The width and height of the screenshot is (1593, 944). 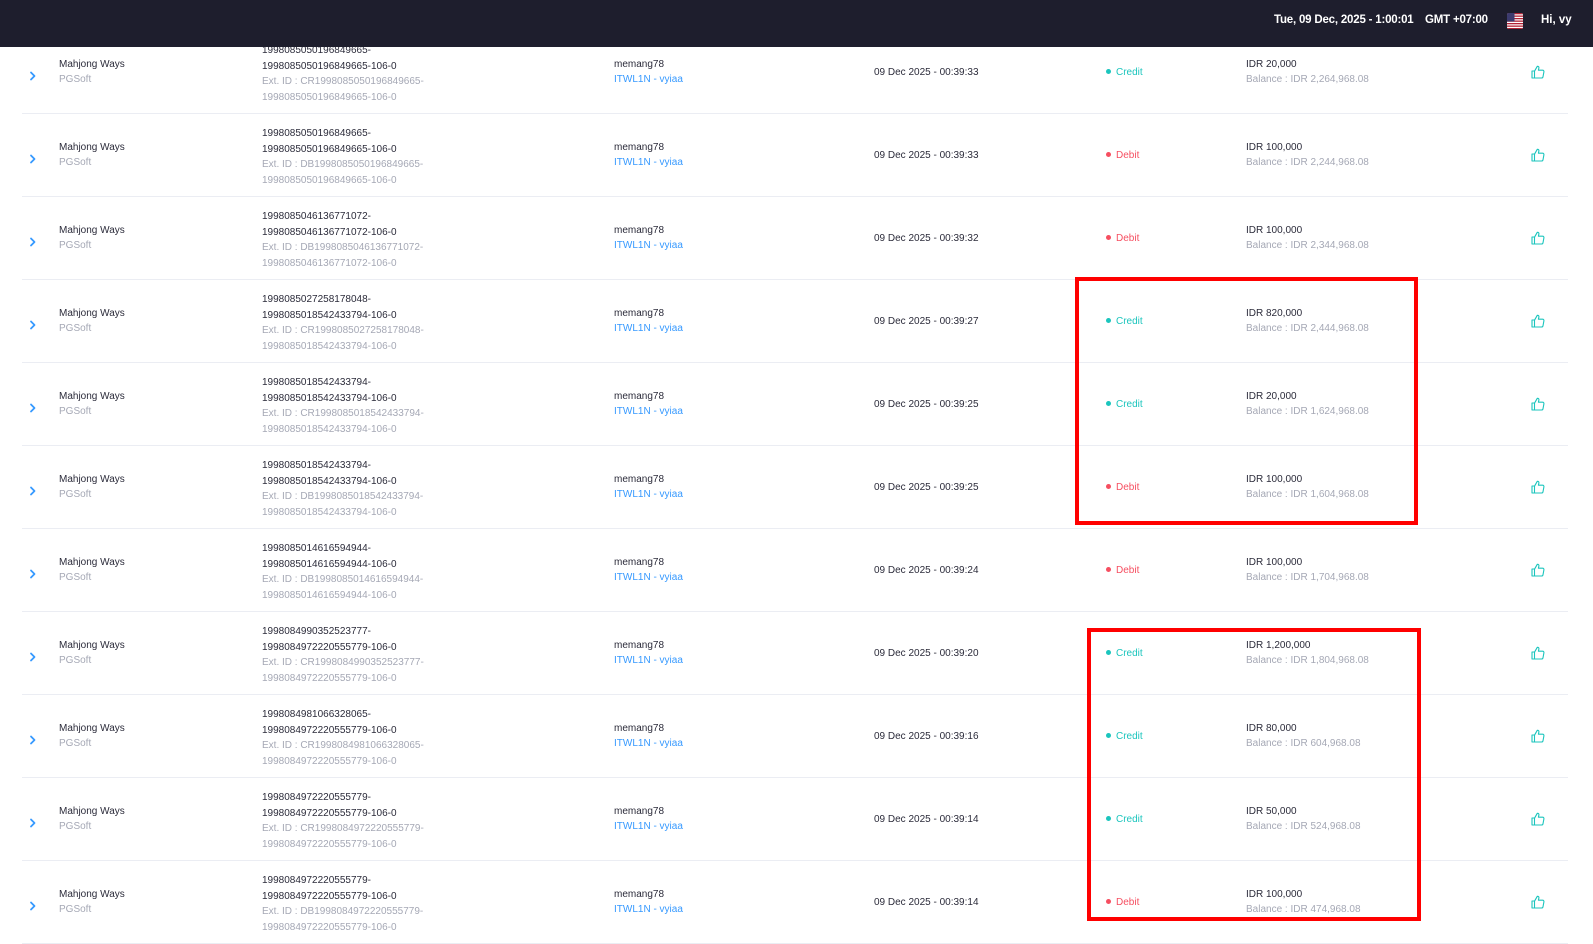 I want to click on tx-id-line-1: 1998085018542433794-, so click(x=316, y=465).